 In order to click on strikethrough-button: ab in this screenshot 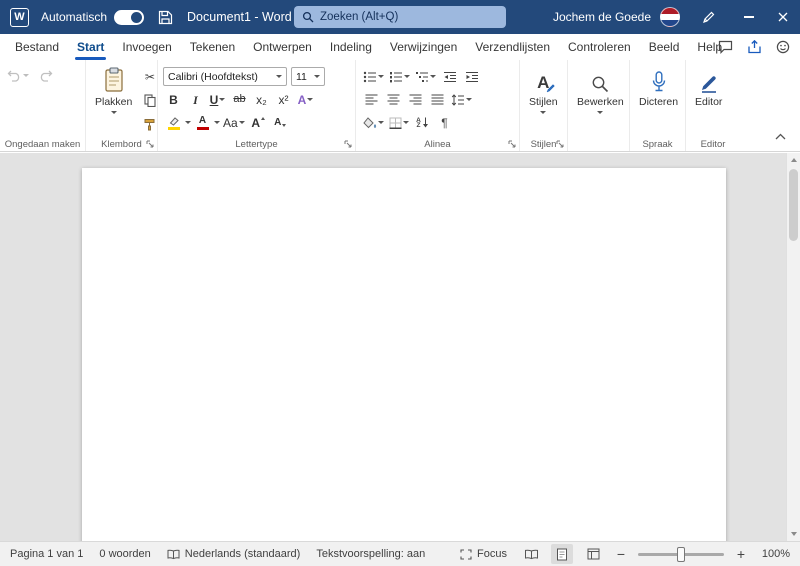, I will do `click(239, 99)`.